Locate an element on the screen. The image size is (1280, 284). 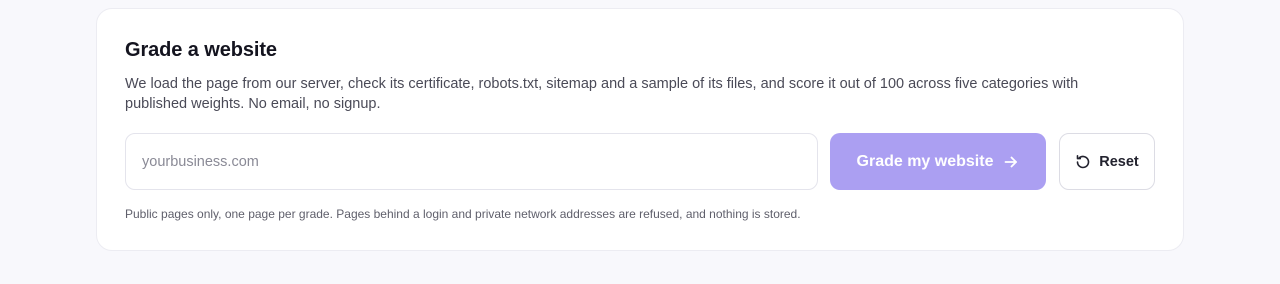
website-url-input is located at coordinates (471, 161).